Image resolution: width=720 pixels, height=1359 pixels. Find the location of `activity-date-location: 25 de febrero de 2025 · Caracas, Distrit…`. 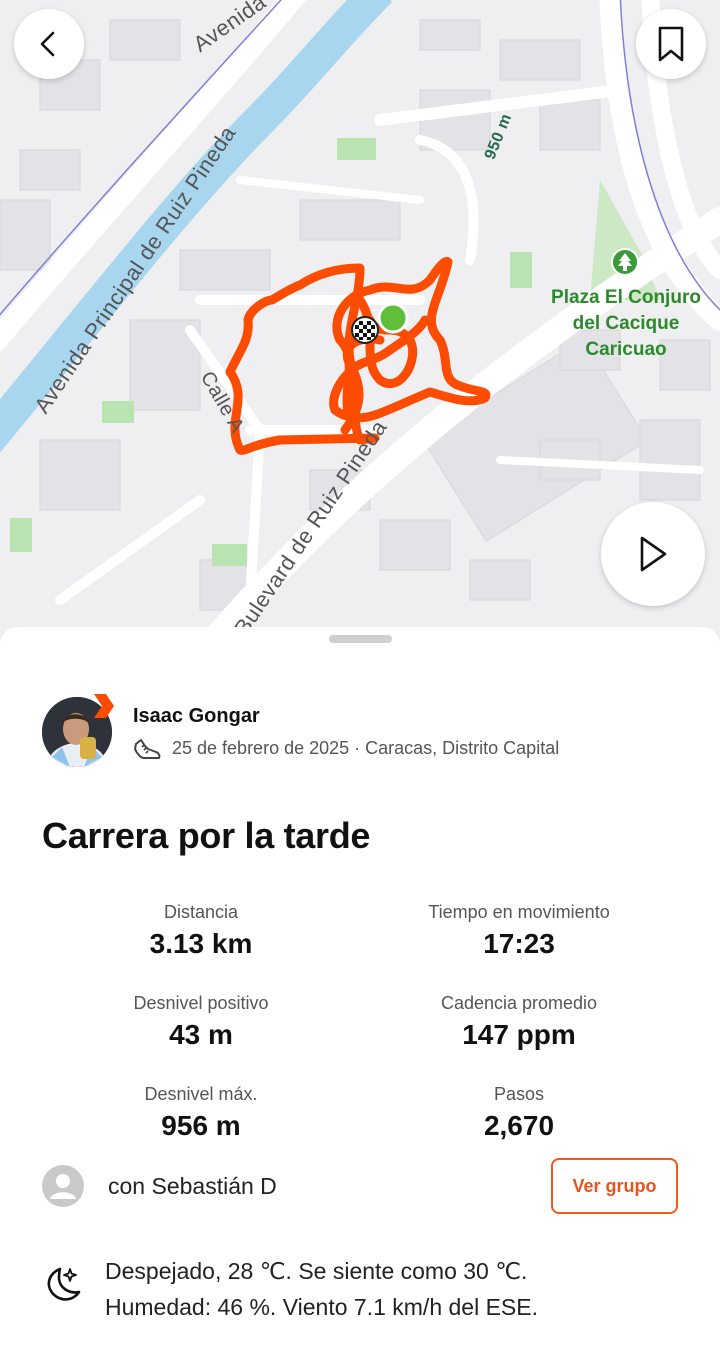

activity-date-location: 25 de febrero de 2025 · Caracas, Distrit… is located at coordinates (366, 748).